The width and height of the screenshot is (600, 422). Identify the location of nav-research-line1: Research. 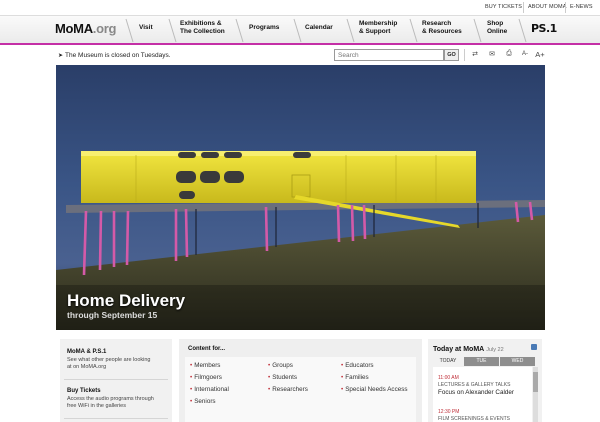
(437, 23).